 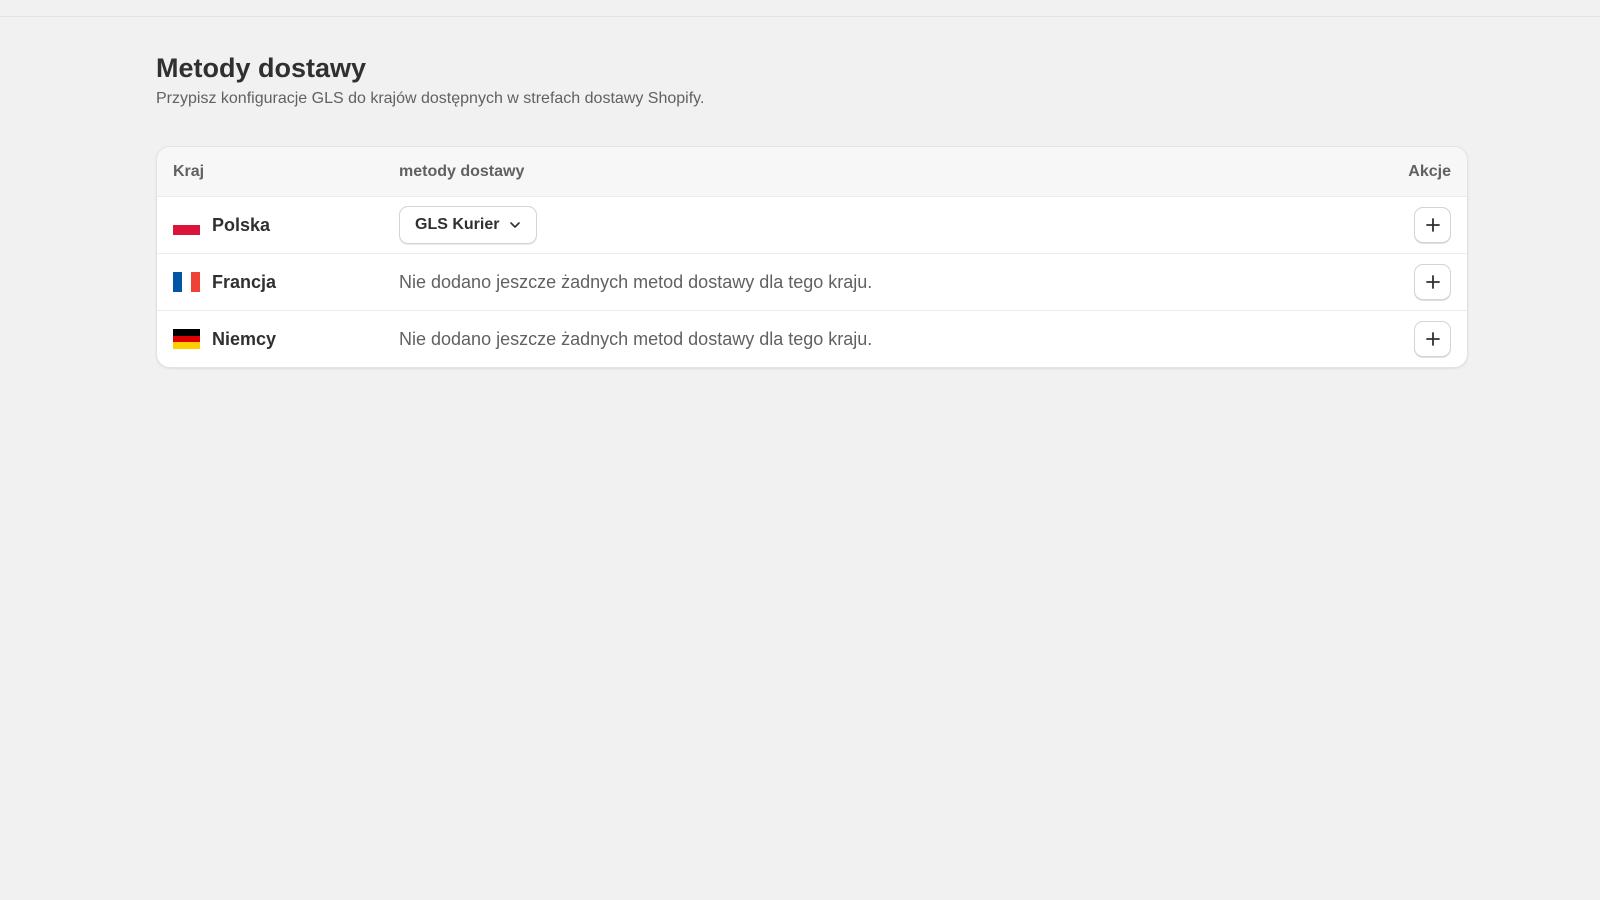 What do you see at coordinates (1429, 171) in the screenshot?
I see `header-actions: Akcje` at bounding box center [1429, 171].